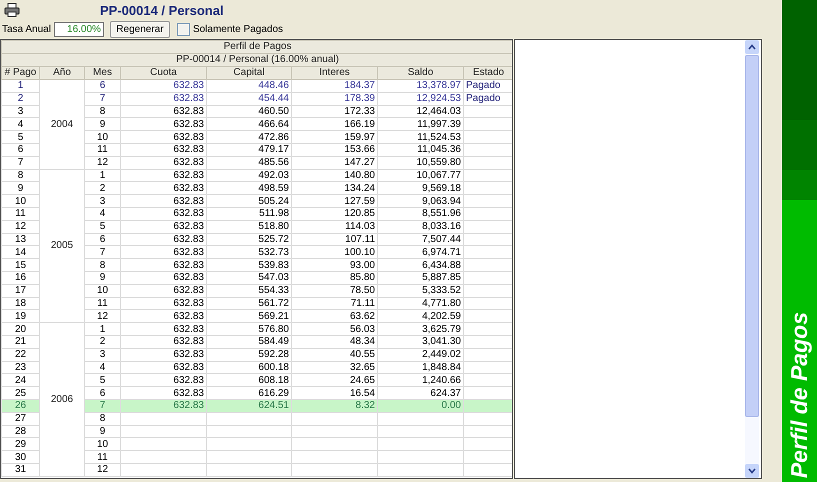 Image resolution: width=817 pixels, height=482 pixels. I want to click on printer-icon, so click(12, 10).